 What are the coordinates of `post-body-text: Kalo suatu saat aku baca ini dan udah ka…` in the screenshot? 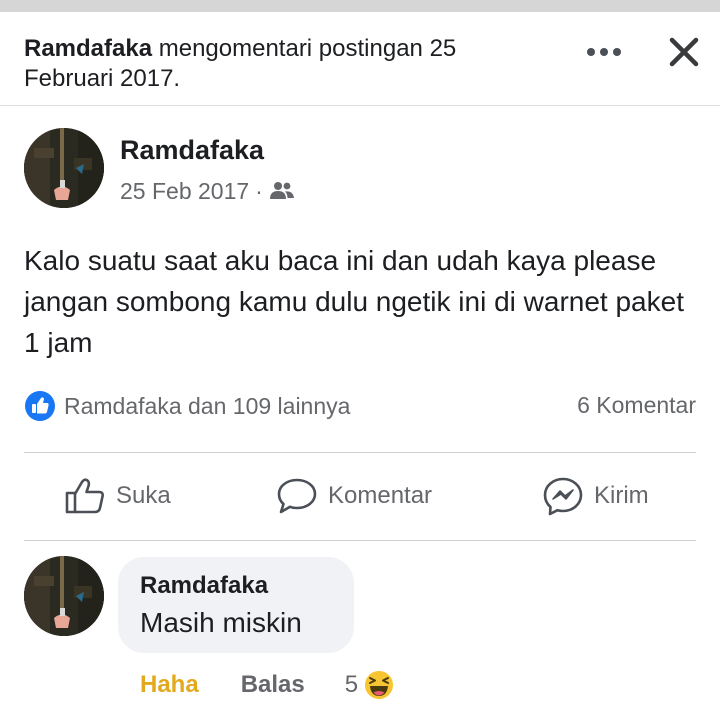 It's located at (354, 301).